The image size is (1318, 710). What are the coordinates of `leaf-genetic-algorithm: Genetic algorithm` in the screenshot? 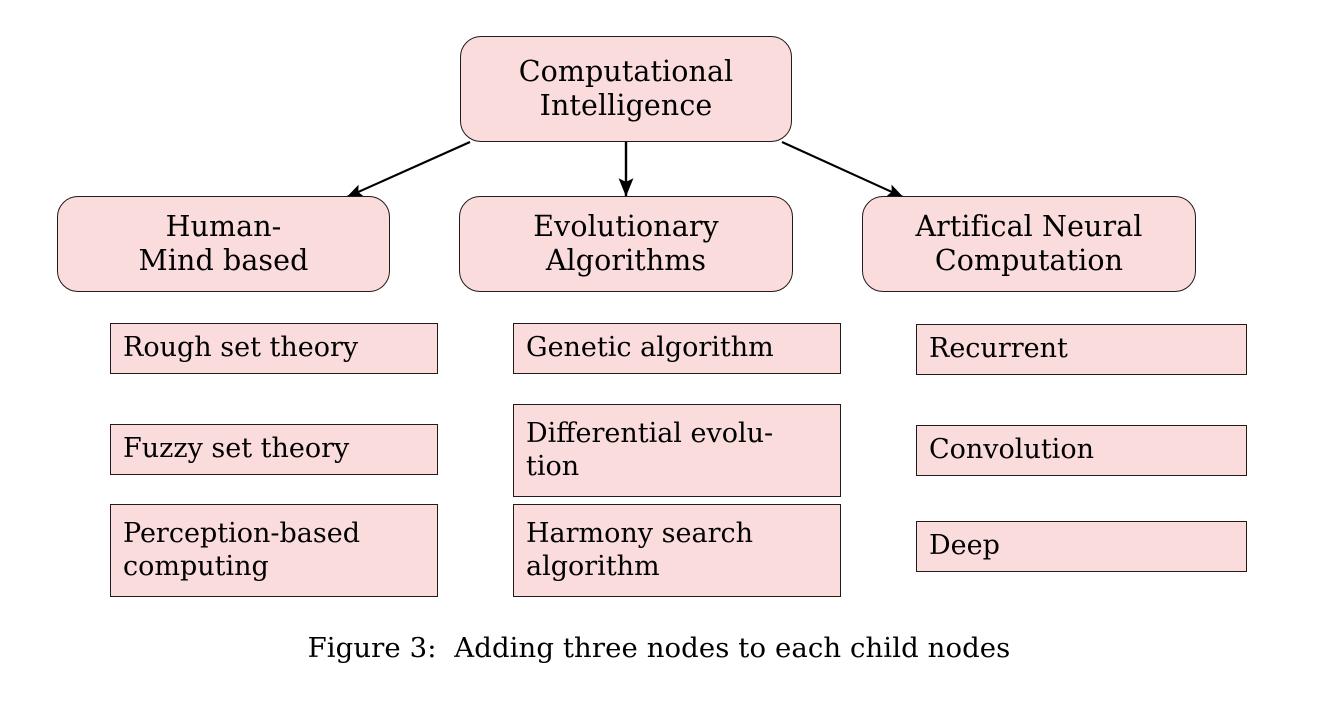 It's located at (677, 348).